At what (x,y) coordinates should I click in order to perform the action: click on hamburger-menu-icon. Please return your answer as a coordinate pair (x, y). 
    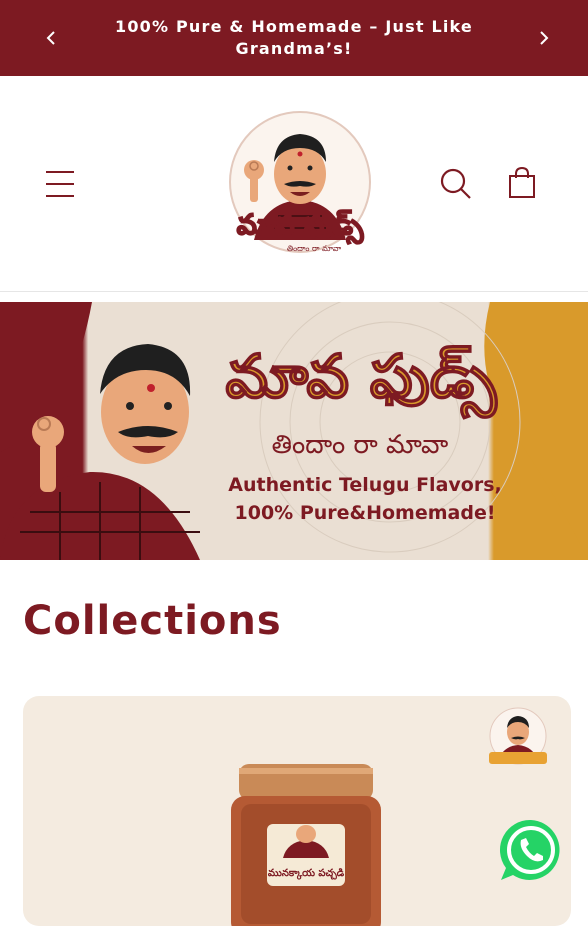
    Looking at the image, I should click on (60, 184).